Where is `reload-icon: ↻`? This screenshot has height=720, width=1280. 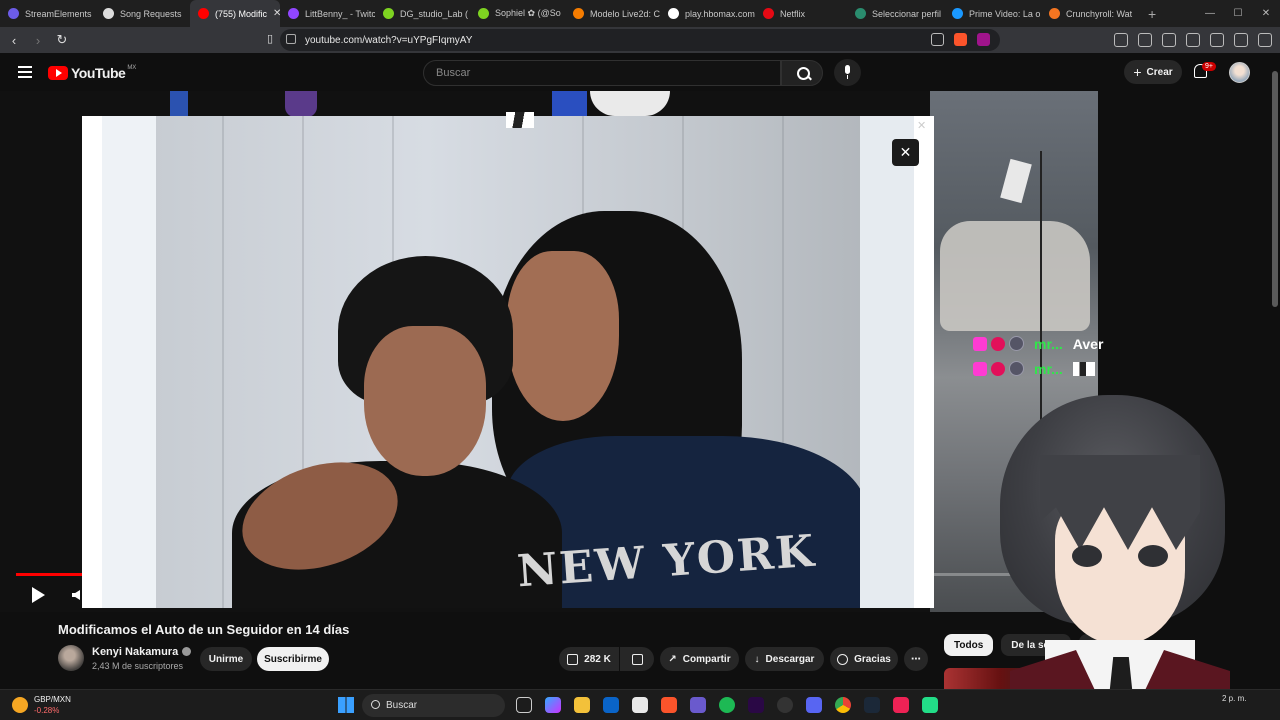 reload-icon: ↻ is located at coordinates (62, 40).